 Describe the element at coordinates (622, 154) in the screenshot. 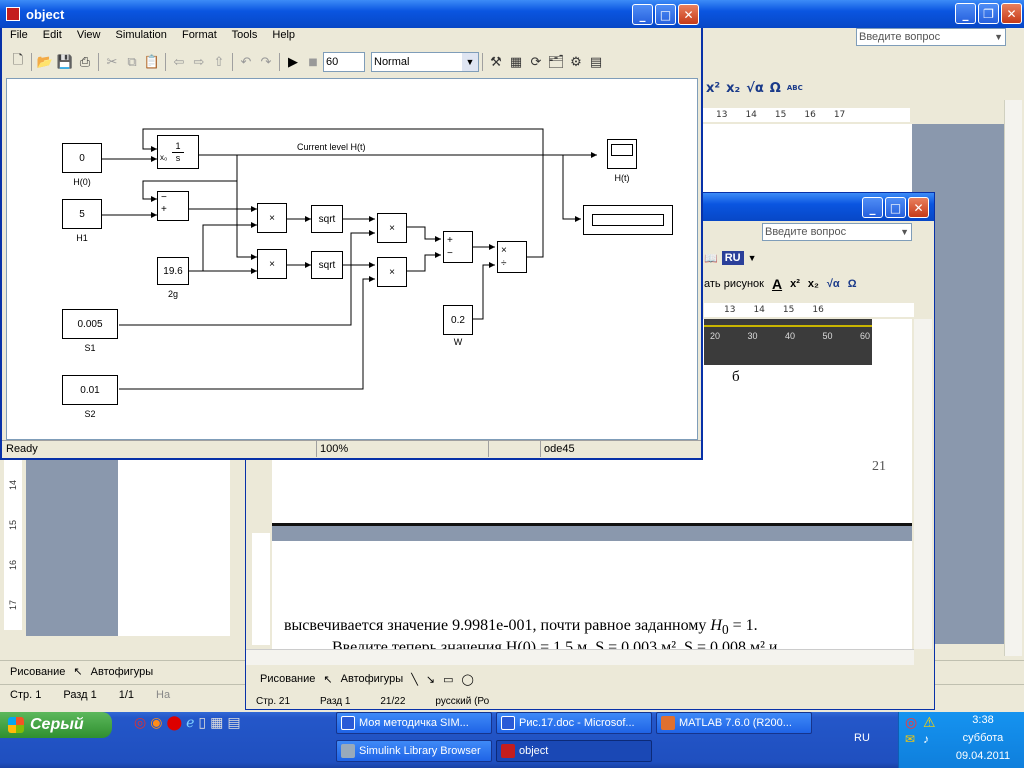

I see `scope-block` at that location.